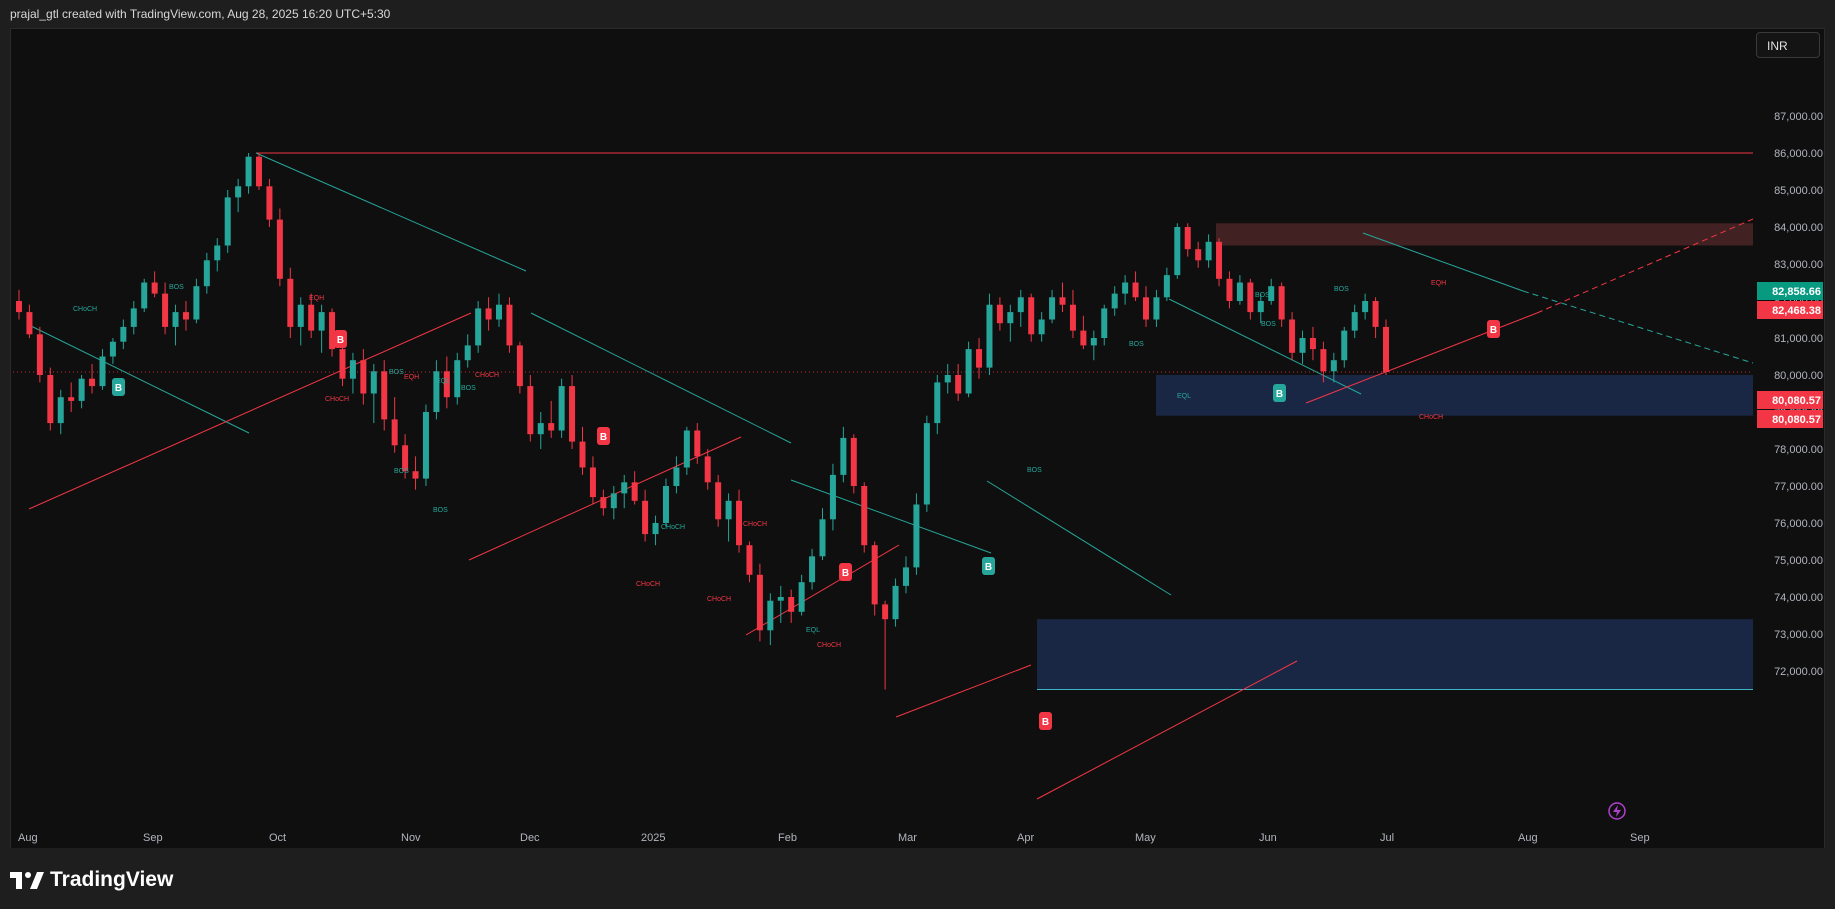 This screenshot has width=1835, height=909. What do you see at coordinates (1796, 311) in the screenshot?
I see `price-label-text: 82,468.38` at bounding box center [1796, 311].